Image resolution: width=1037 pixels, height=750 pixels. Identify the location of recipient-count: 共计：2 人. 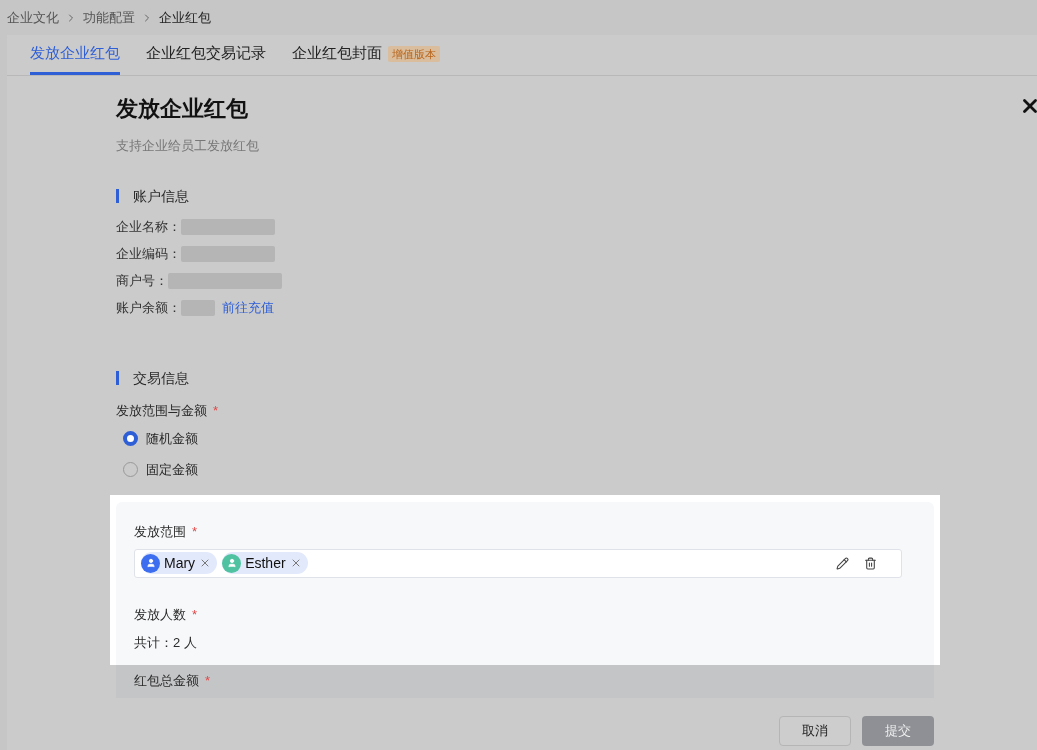
(166, 643).